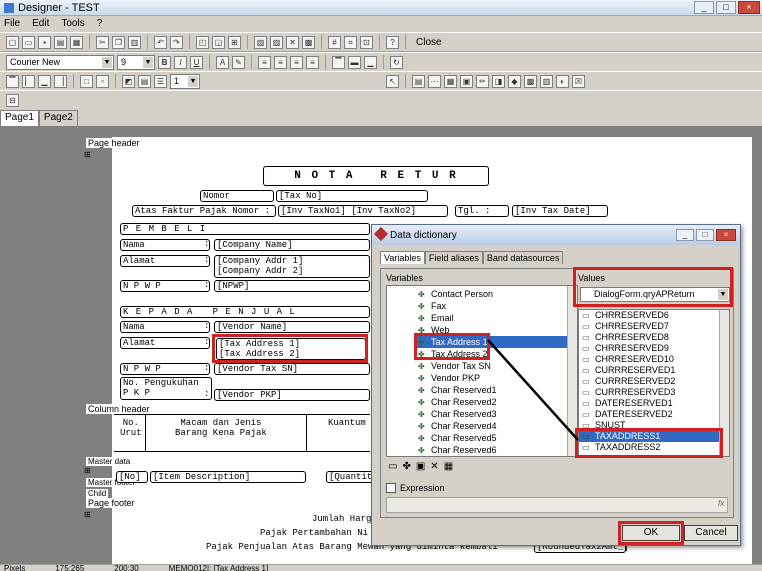 This screenshot has width=762, height=571. Describe the element at coordinates (70, 567) in the screenshot. I see `status-position: 175;265` at that location.